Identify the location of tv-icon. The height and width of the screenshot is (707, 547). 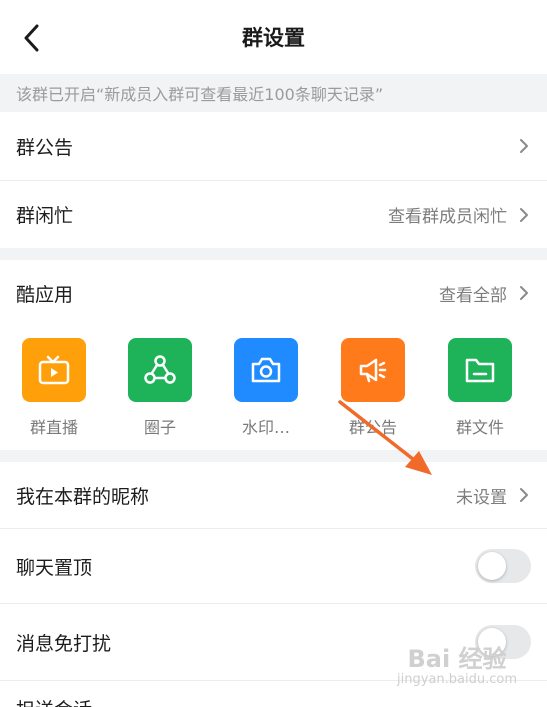
(54, 370).